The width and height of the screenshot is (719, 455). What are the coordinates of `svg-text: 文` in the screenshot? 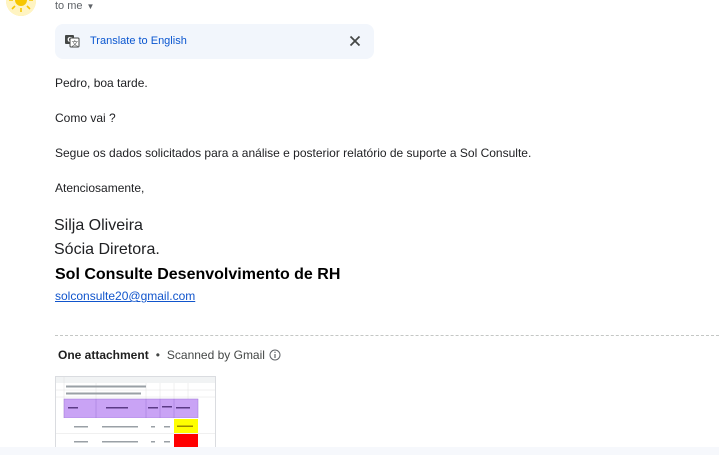 It's located at (75, 42).